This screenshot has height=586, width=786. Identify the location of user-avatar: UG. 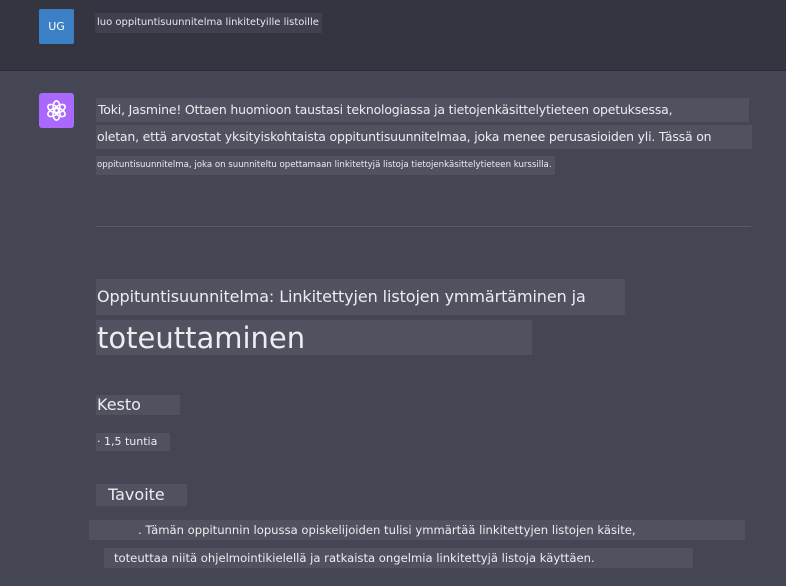
(56, 26).